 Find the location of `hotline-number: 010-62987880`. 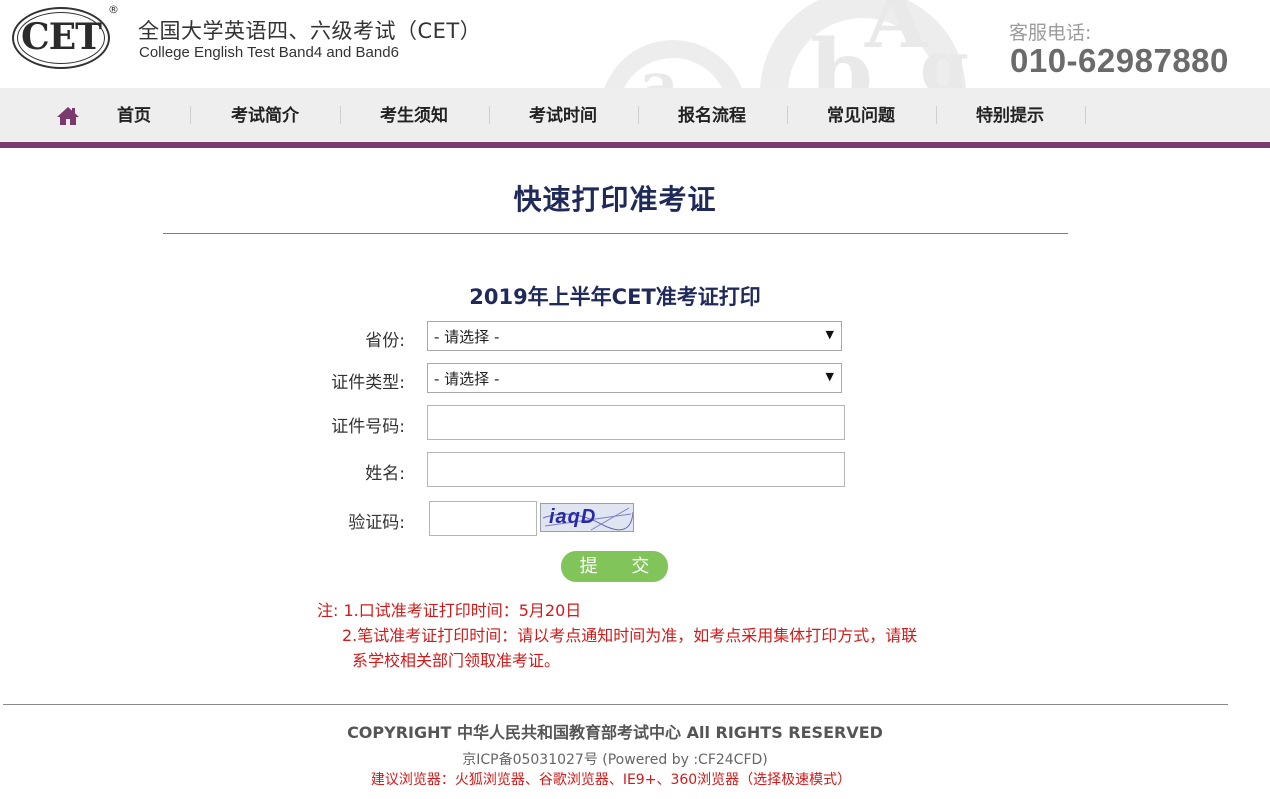

hotline-number: 010-62987880 is located at coordinates (1119, 60).